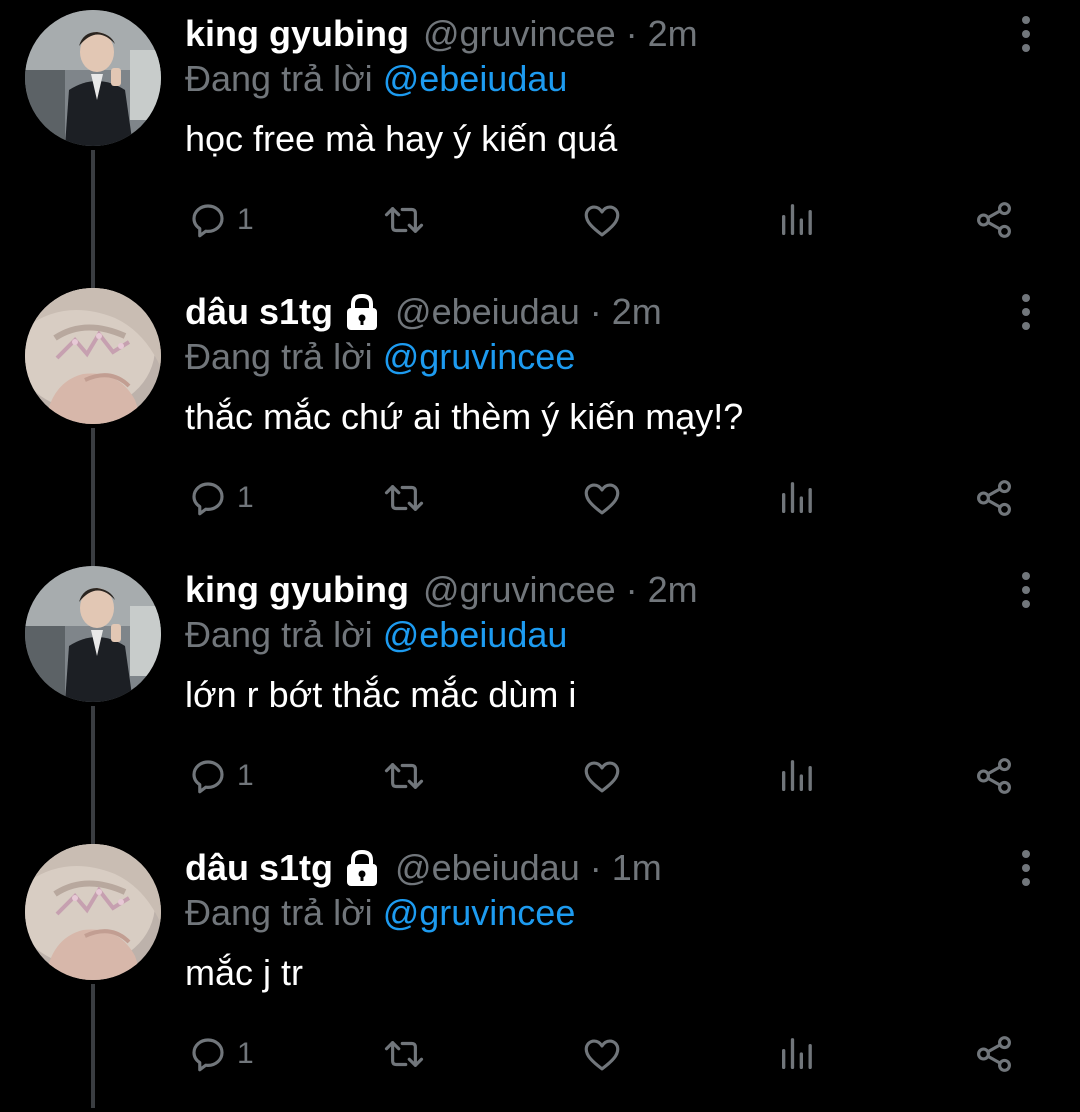  Describe the element at coordinates (381, 694) in the screenshot. I see `tweet-text: lớn r bớt thắc mắc dùm i` at that location.